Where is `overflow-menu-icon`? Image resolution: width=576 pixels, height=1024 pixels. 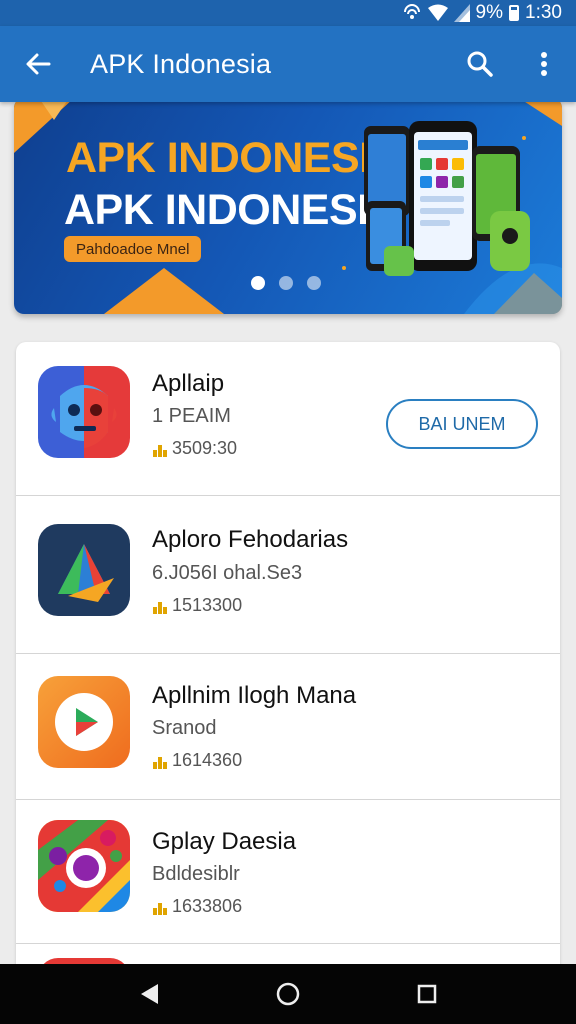 overflow-menu-icon is located at coordinates (544, 64).